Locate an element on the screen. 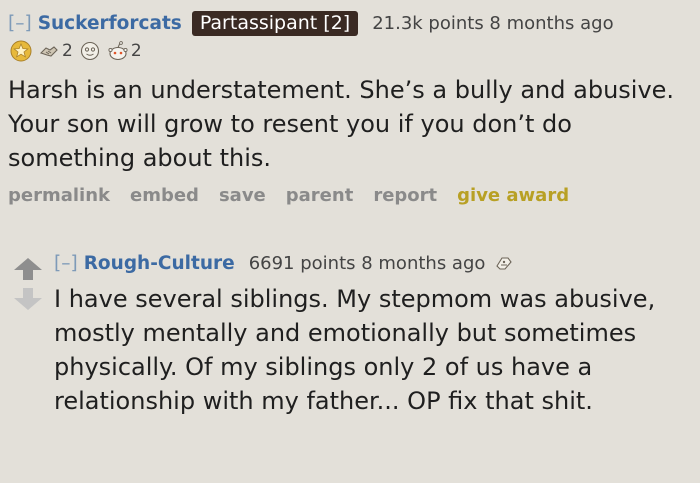 The image size is (700, 483). face-award-icon is located at coordinates (90, 51).